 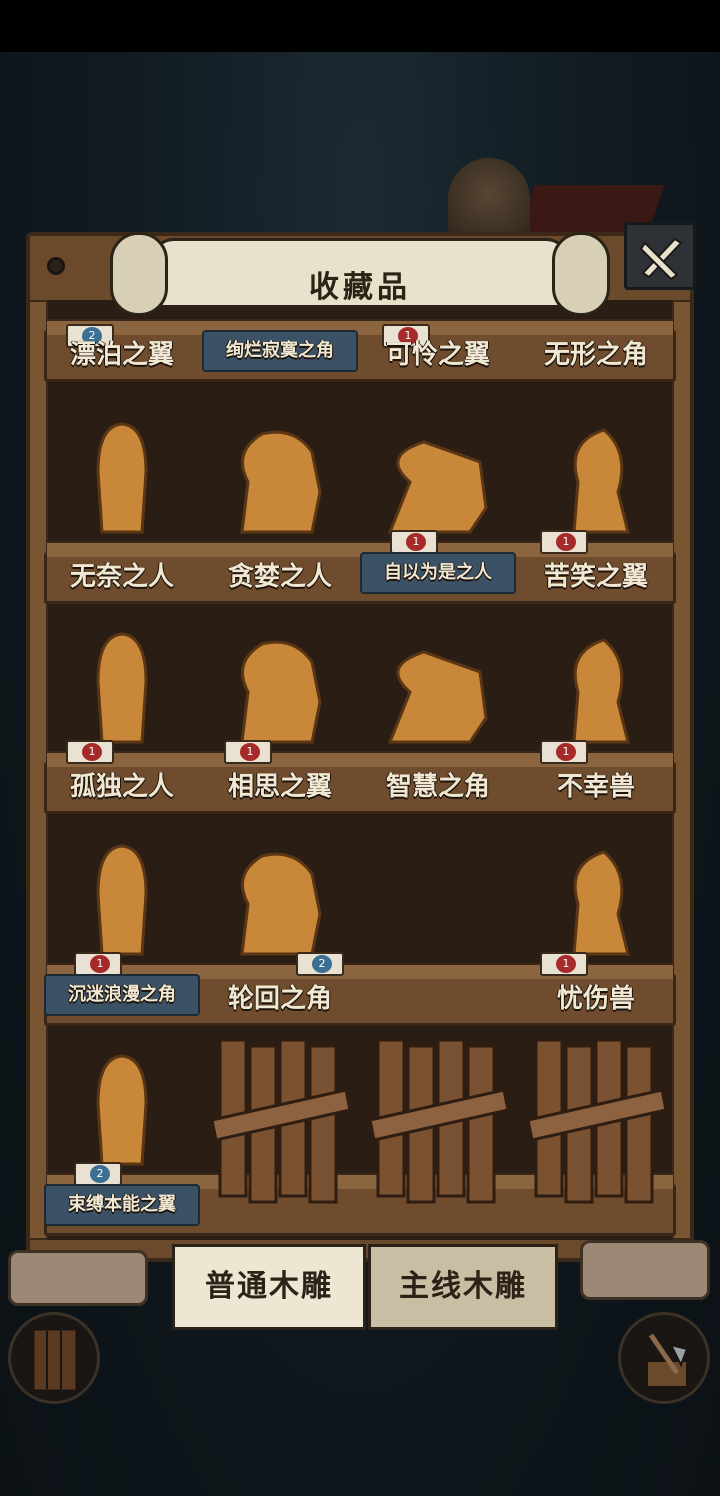 I want to click on carving-name: 不幸兽, so click(x=595, y=787).